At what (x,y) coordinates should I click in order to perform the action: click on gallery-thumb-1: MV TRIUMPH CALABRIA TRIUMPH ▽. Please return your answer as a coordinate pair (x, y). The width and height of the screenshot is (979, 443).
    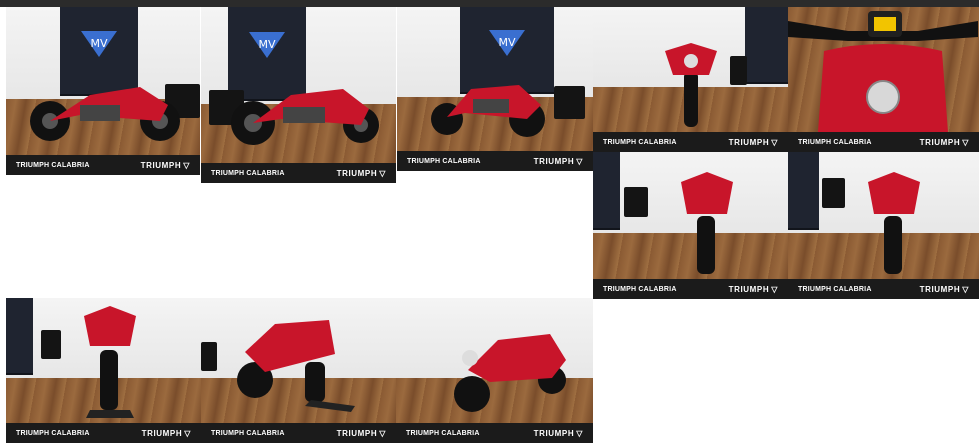
    Looking at the image, I should click on (103, 91).